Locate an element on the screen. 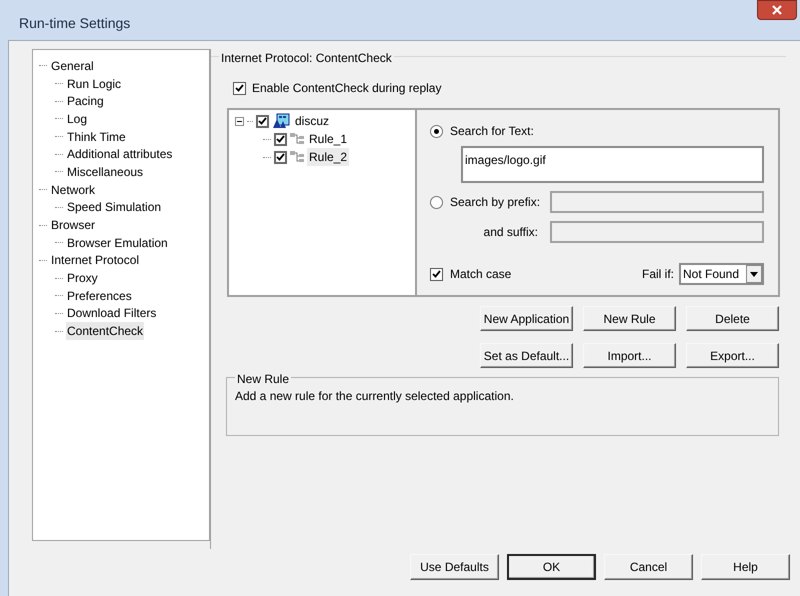  dialog-button: Use Defaults is located at coordinates (454, 567).